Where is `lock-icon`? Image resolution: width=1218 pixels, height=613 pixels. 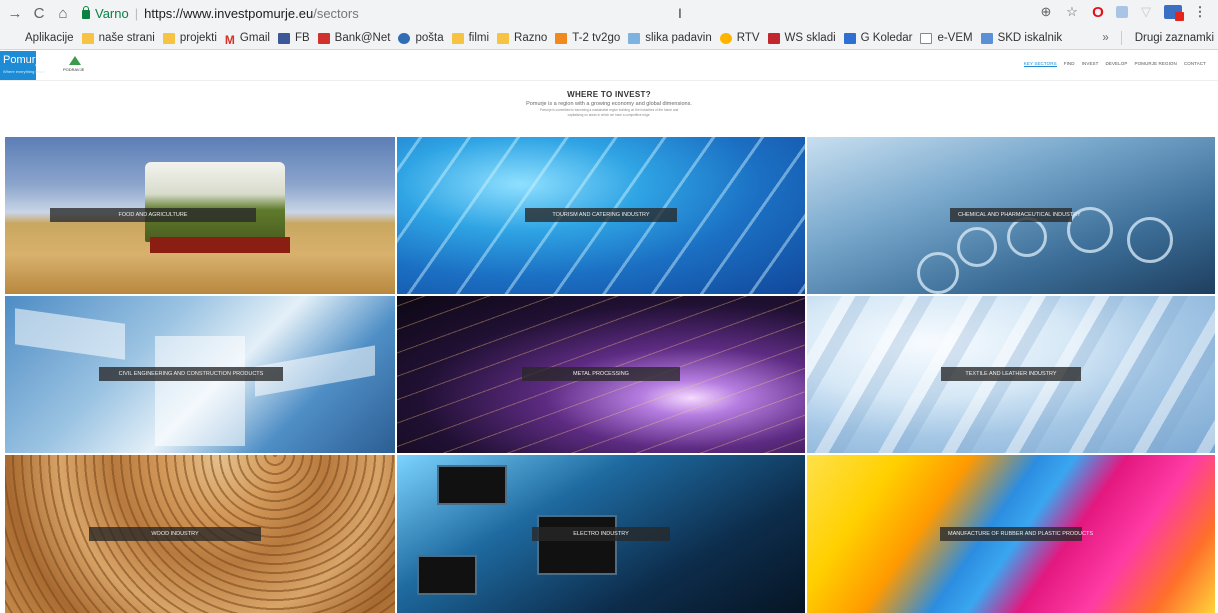
lock-icon is located at coordinates (86, 12).